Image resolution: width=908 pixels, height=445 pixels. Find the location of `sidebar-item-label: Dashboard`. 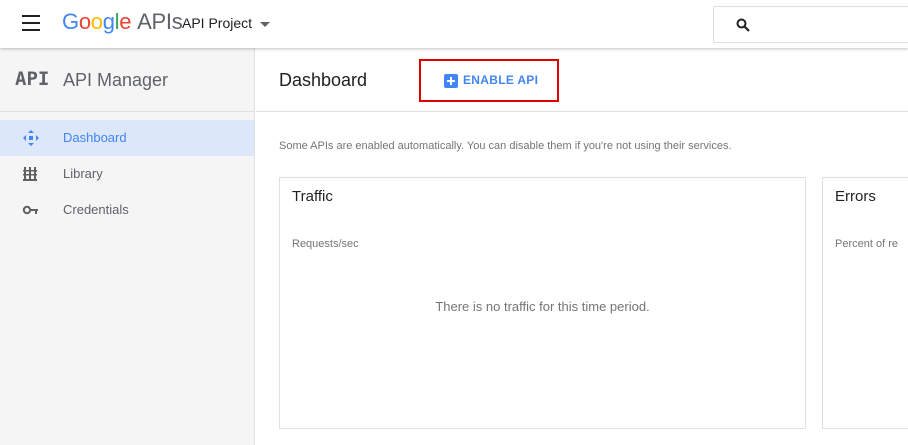

sidebar-item-label: Dashboard is located at coordinates (95, 137).